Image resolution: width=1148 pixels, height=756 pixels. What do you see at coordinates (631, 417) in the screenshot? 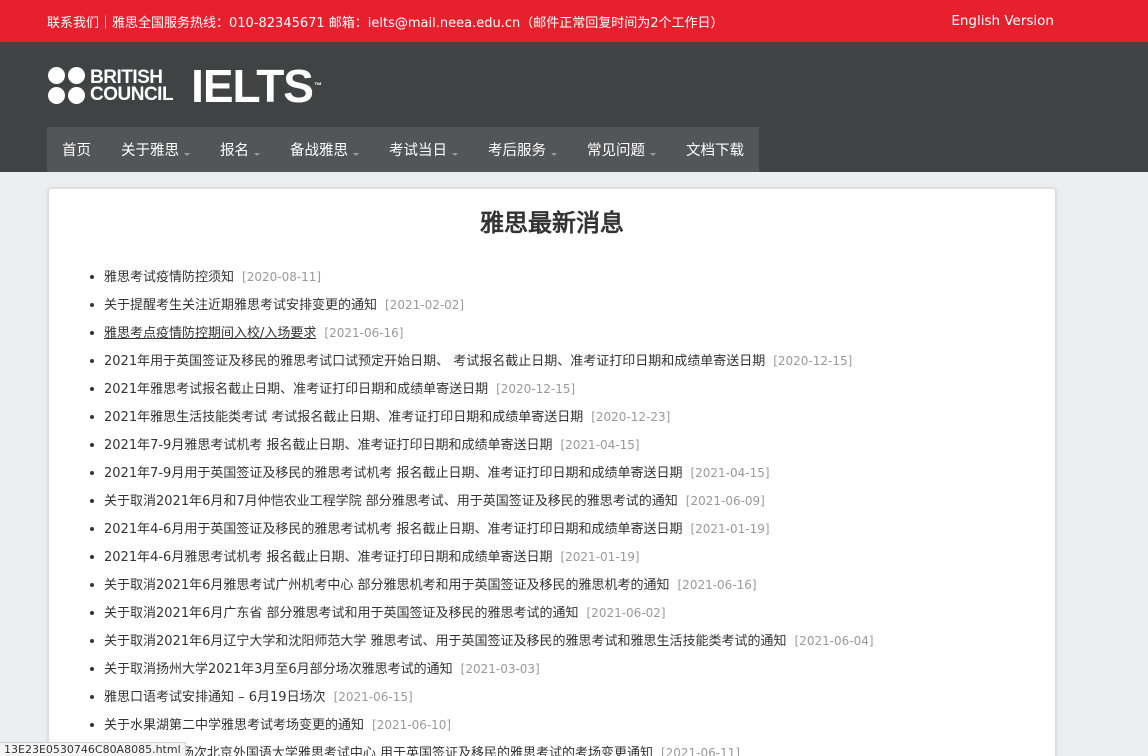
I see `news-date: [2020-12-23]` at bounding box center [631, 417].